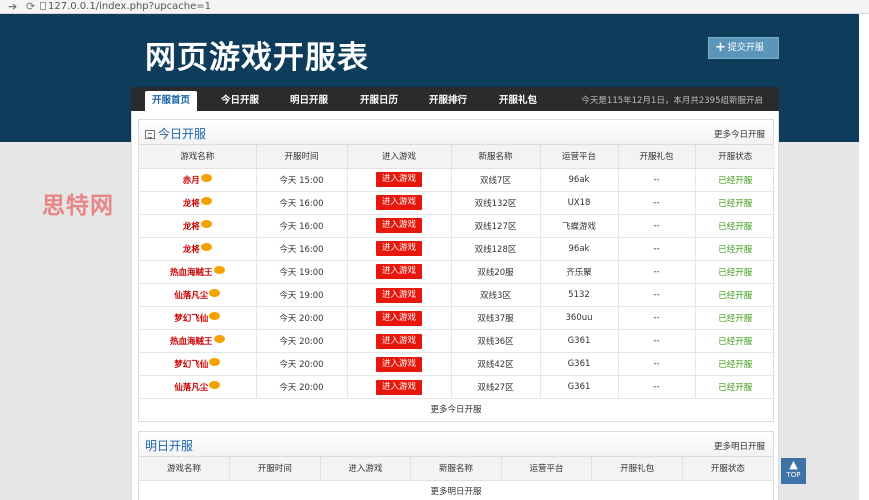 Image resolution: width=869 pixels, height=500 pixels. What do you see at coordinates (302, 272) in the screenshot?
I see `open-time-cell: 今天 19:00` at bounding box center [302, 272].